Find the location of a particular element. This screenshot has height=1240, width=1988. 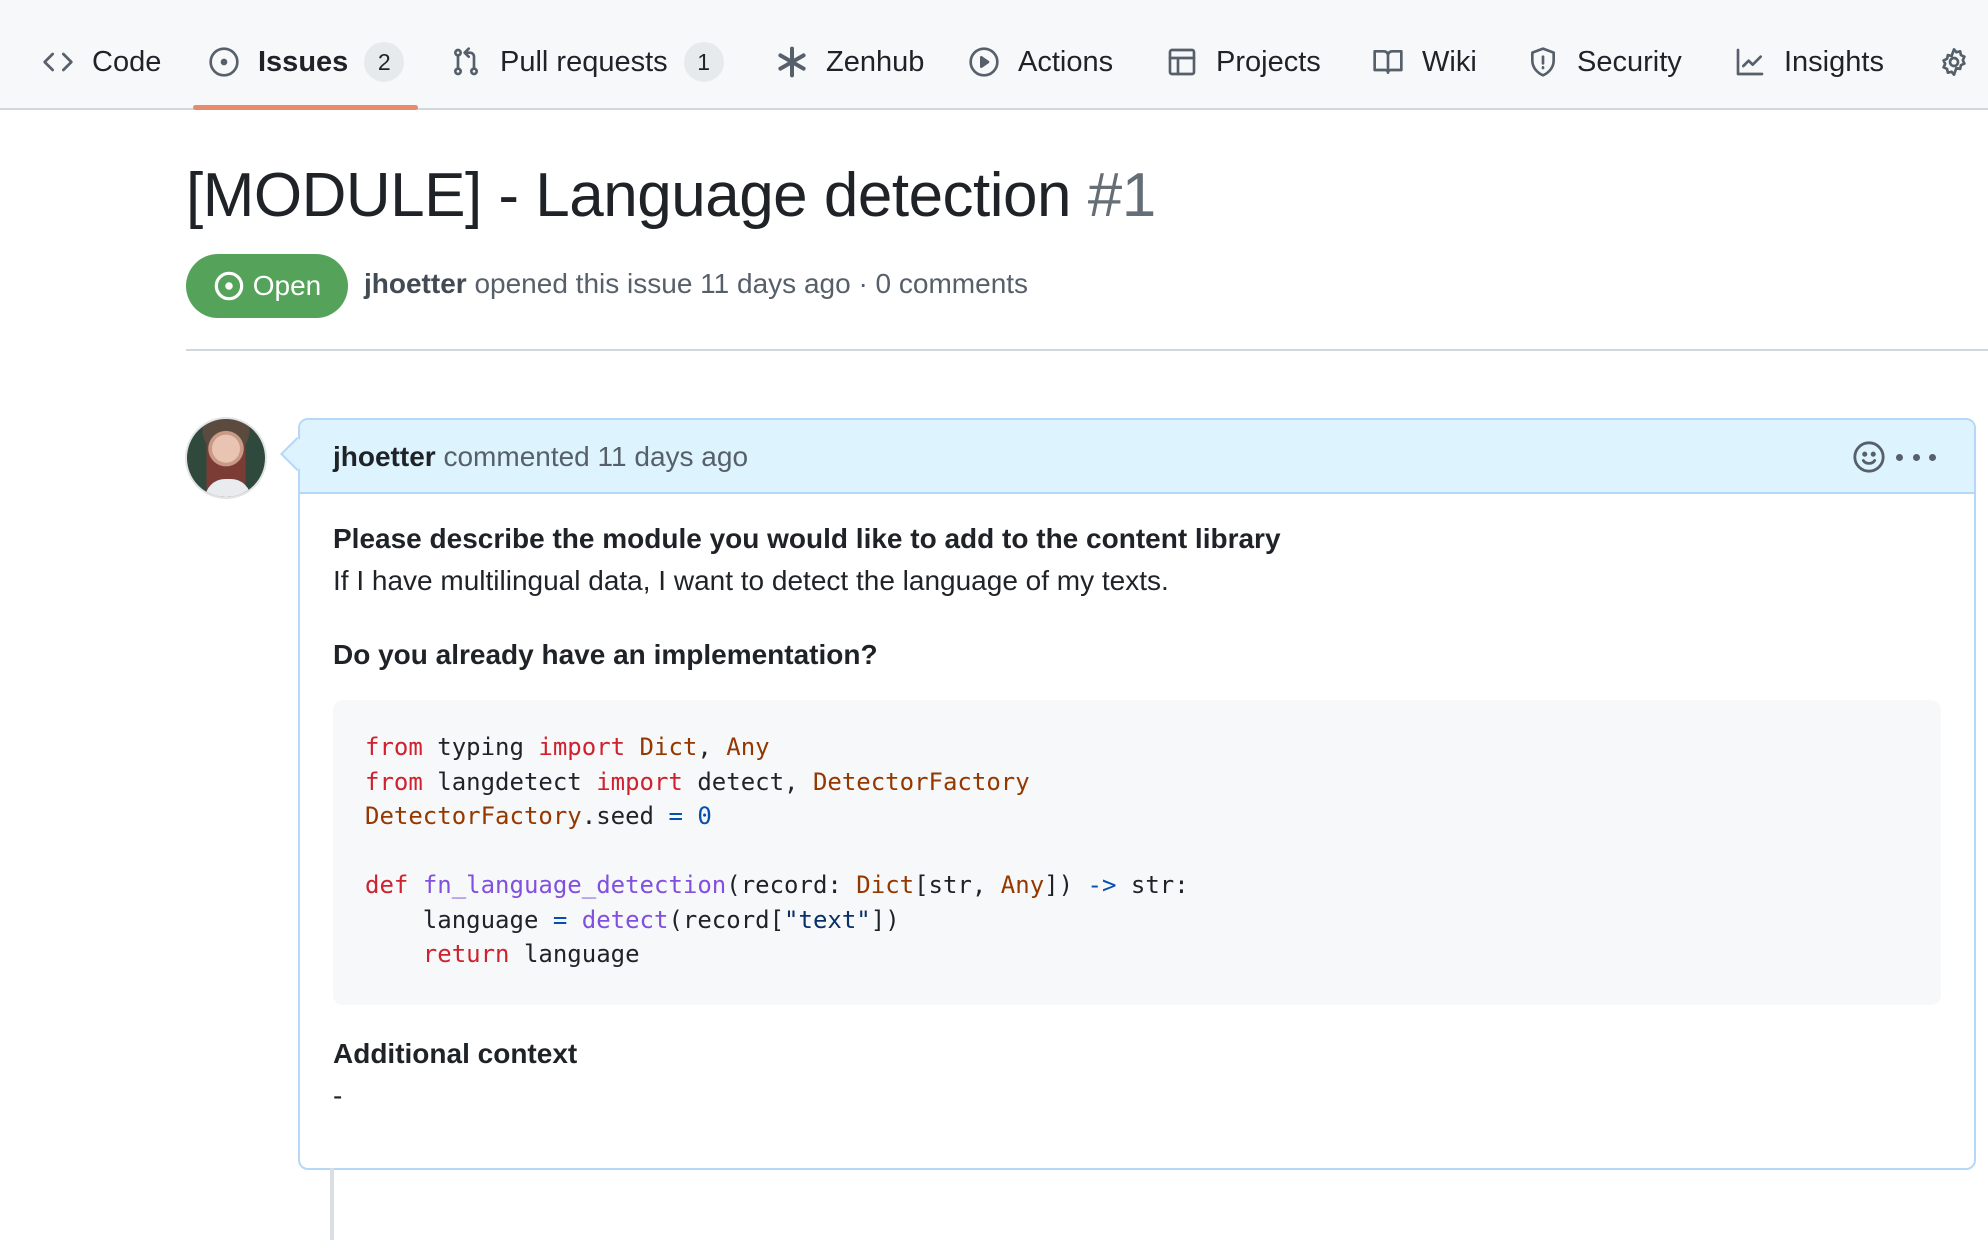

table-icon is located at coordinates (1182, 62).